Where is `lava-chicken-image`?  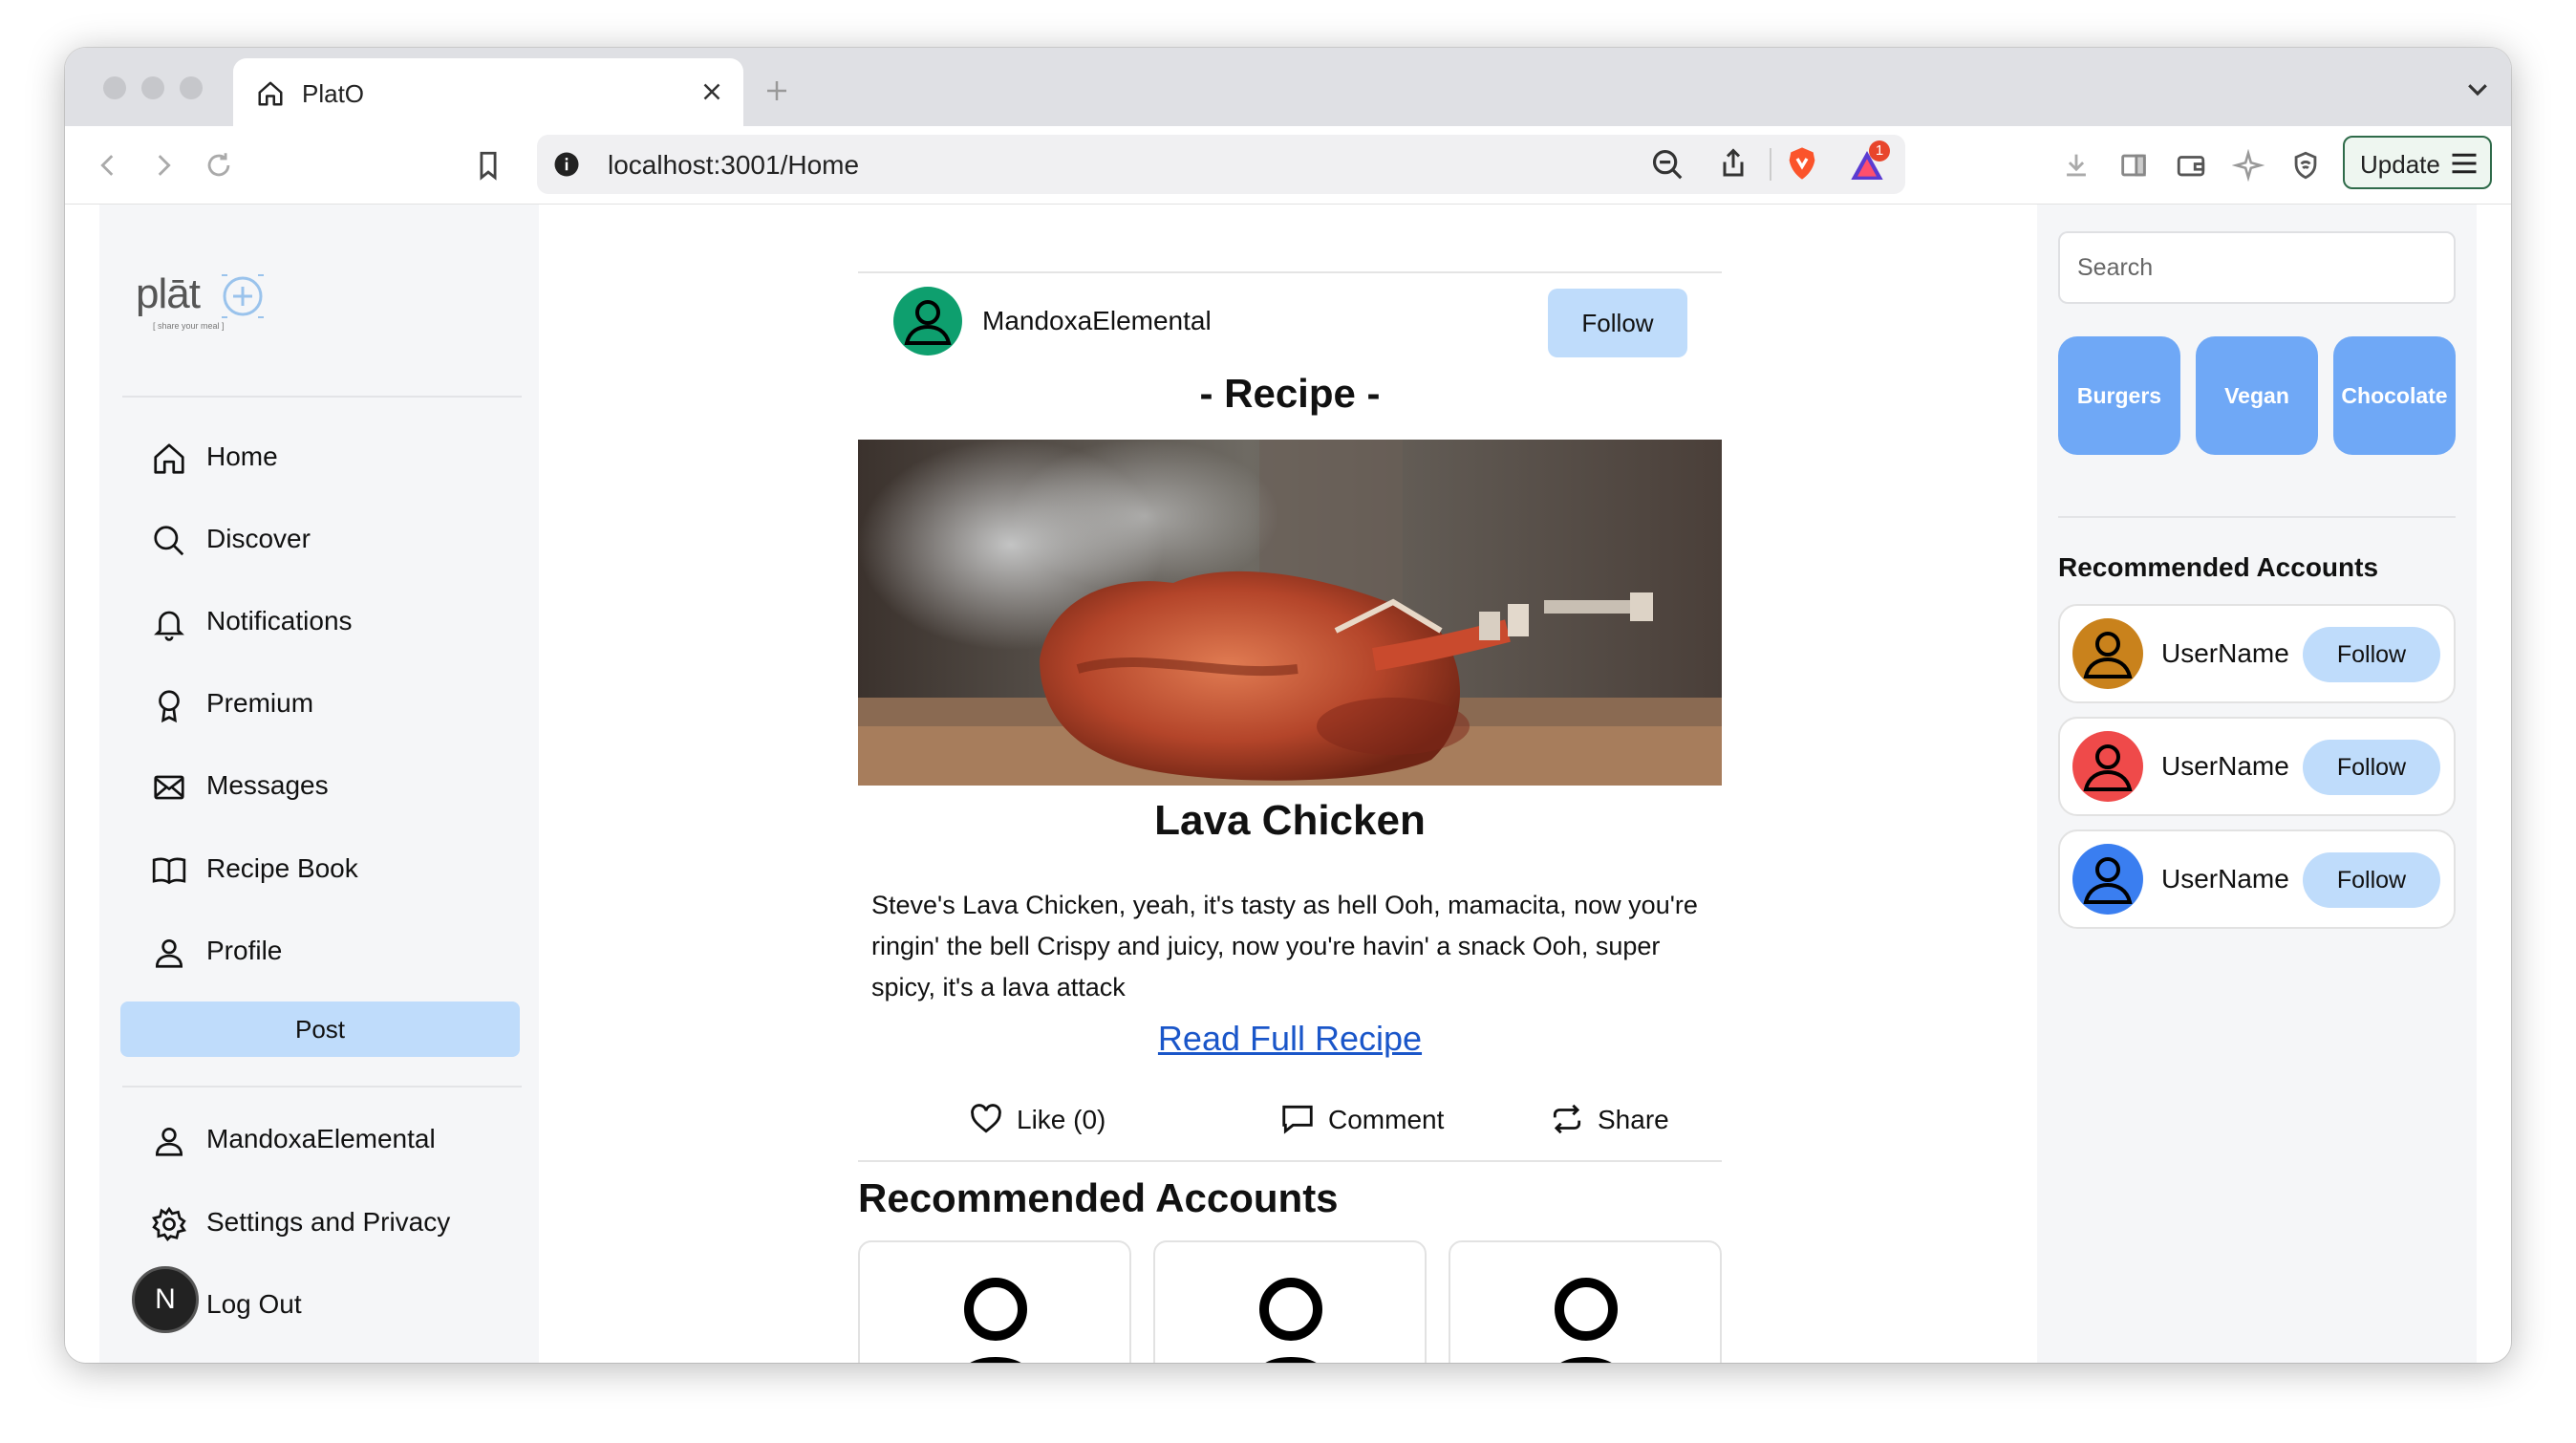 lava-chicken-image is located at coordinates (1290, 613).